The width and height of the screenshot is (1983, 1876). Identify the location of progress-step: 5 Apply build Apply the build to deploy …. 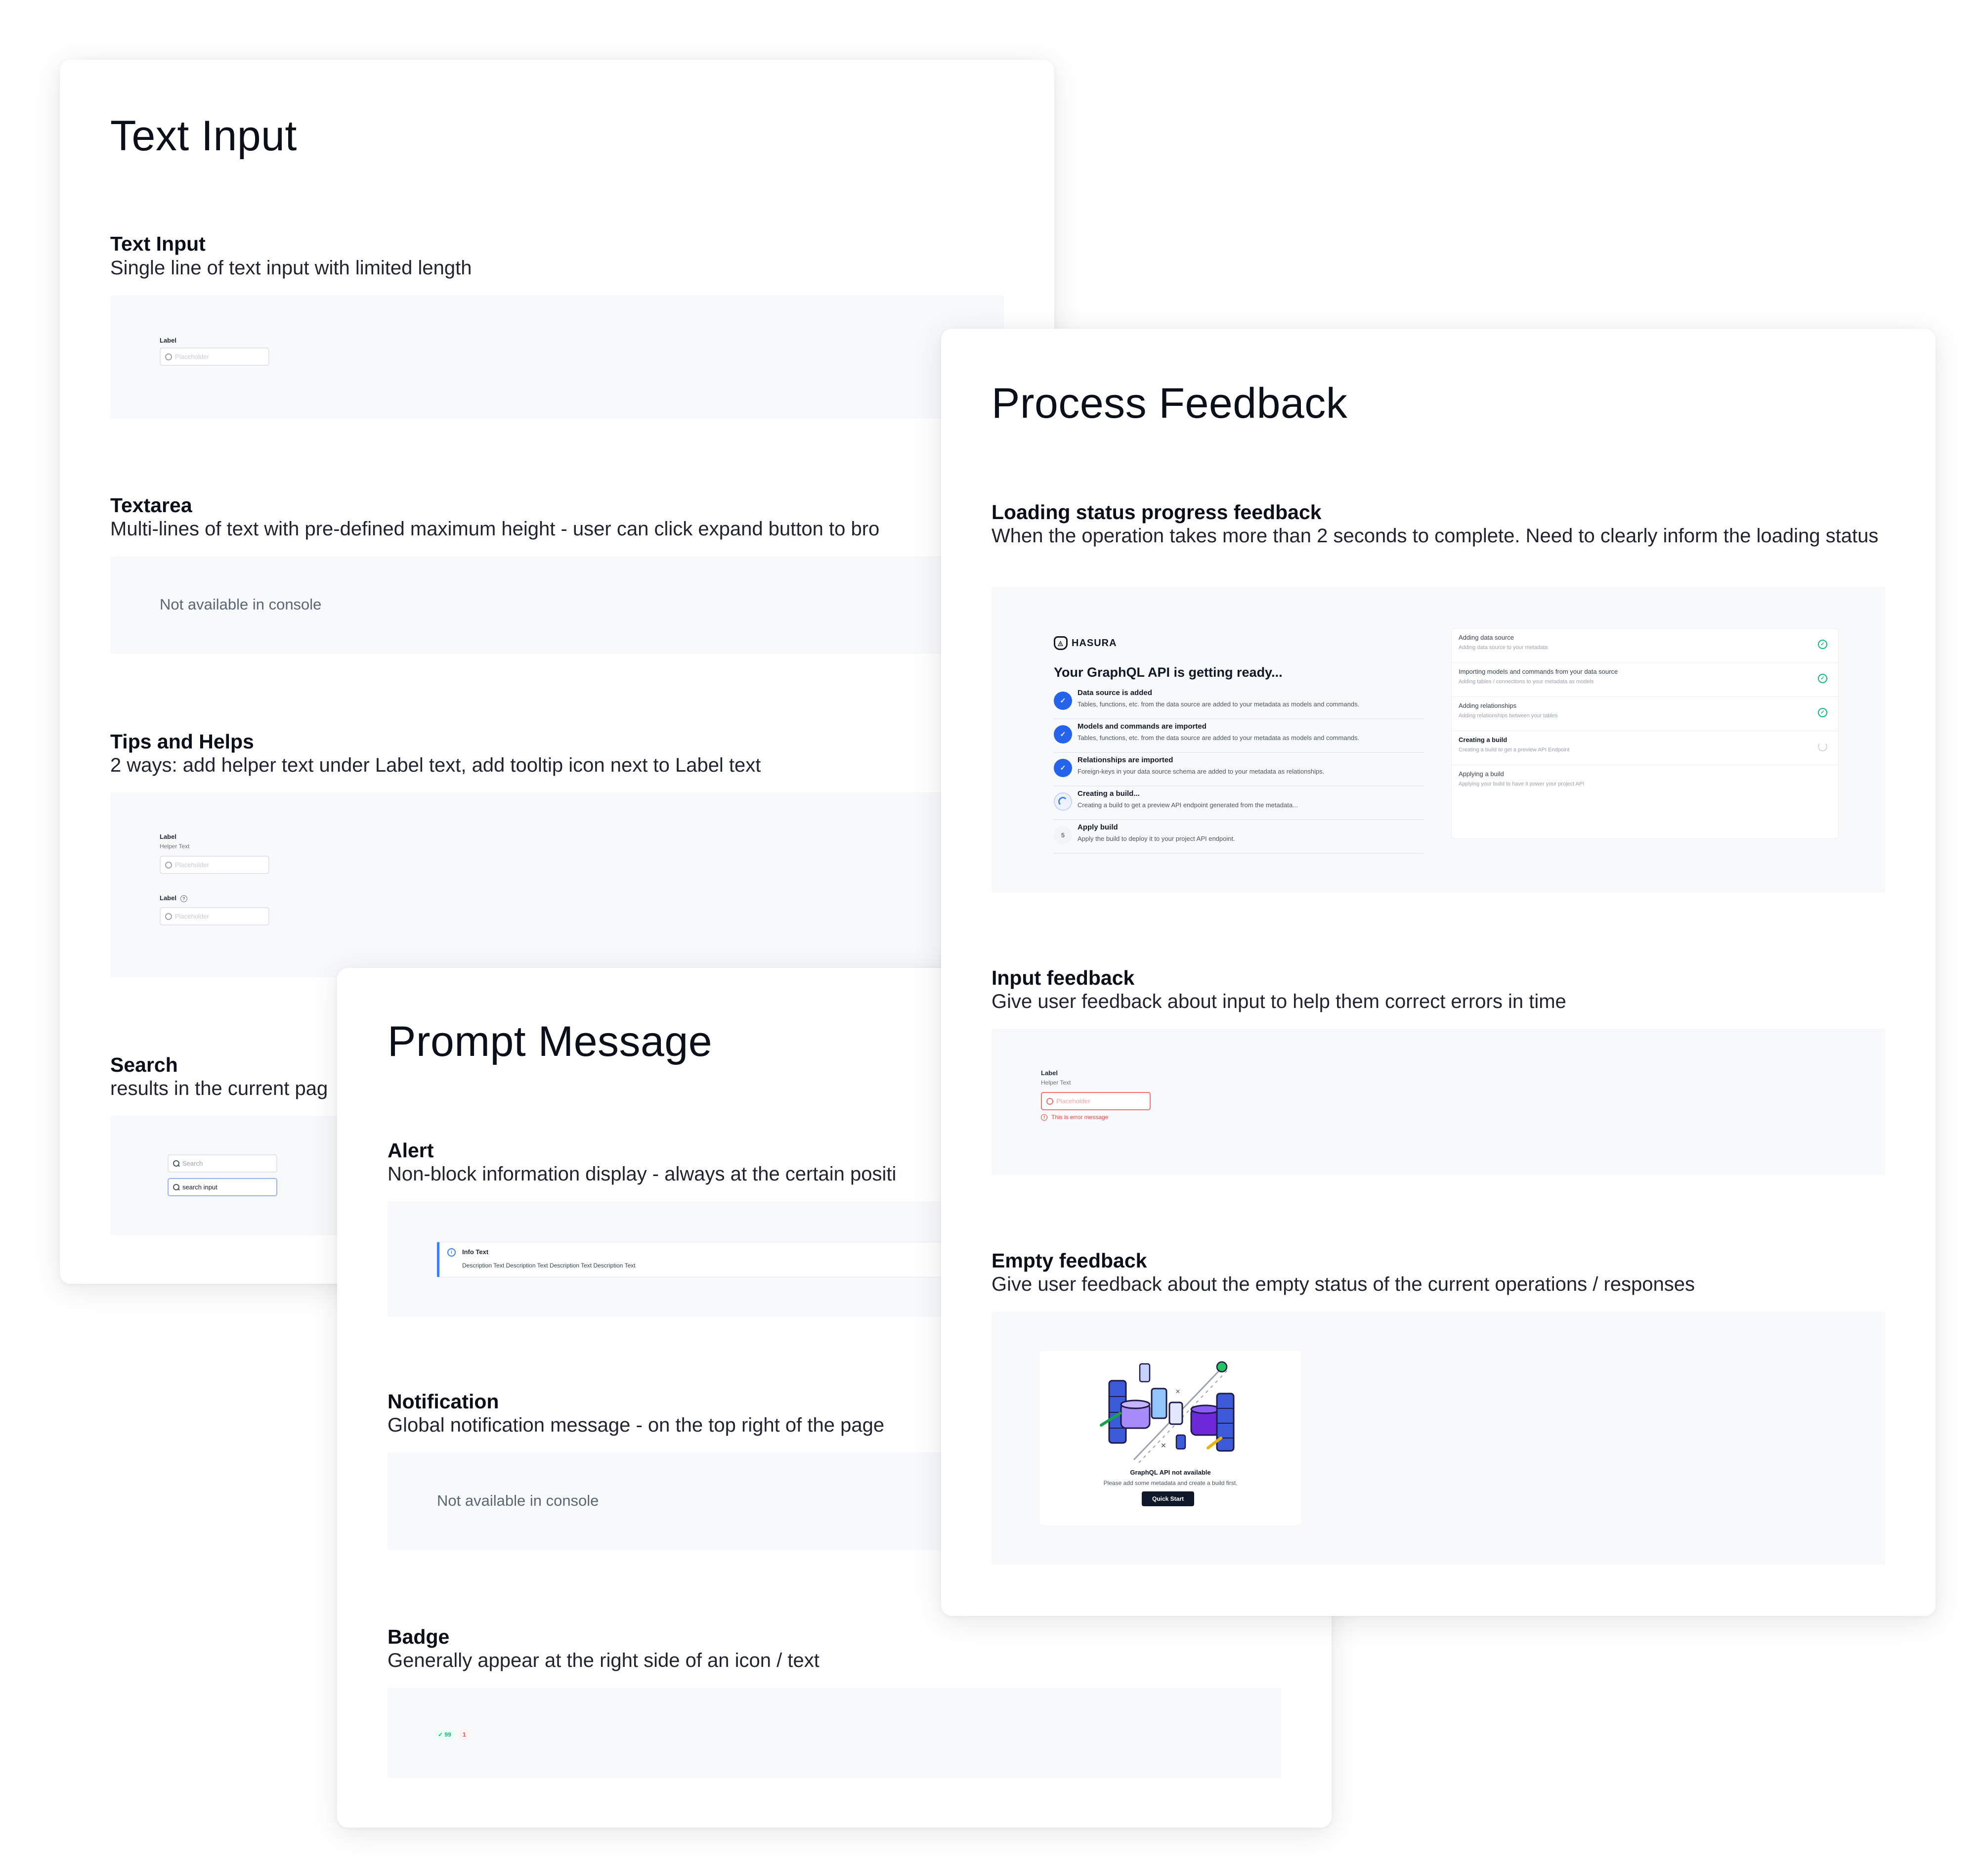
(1238, 837).